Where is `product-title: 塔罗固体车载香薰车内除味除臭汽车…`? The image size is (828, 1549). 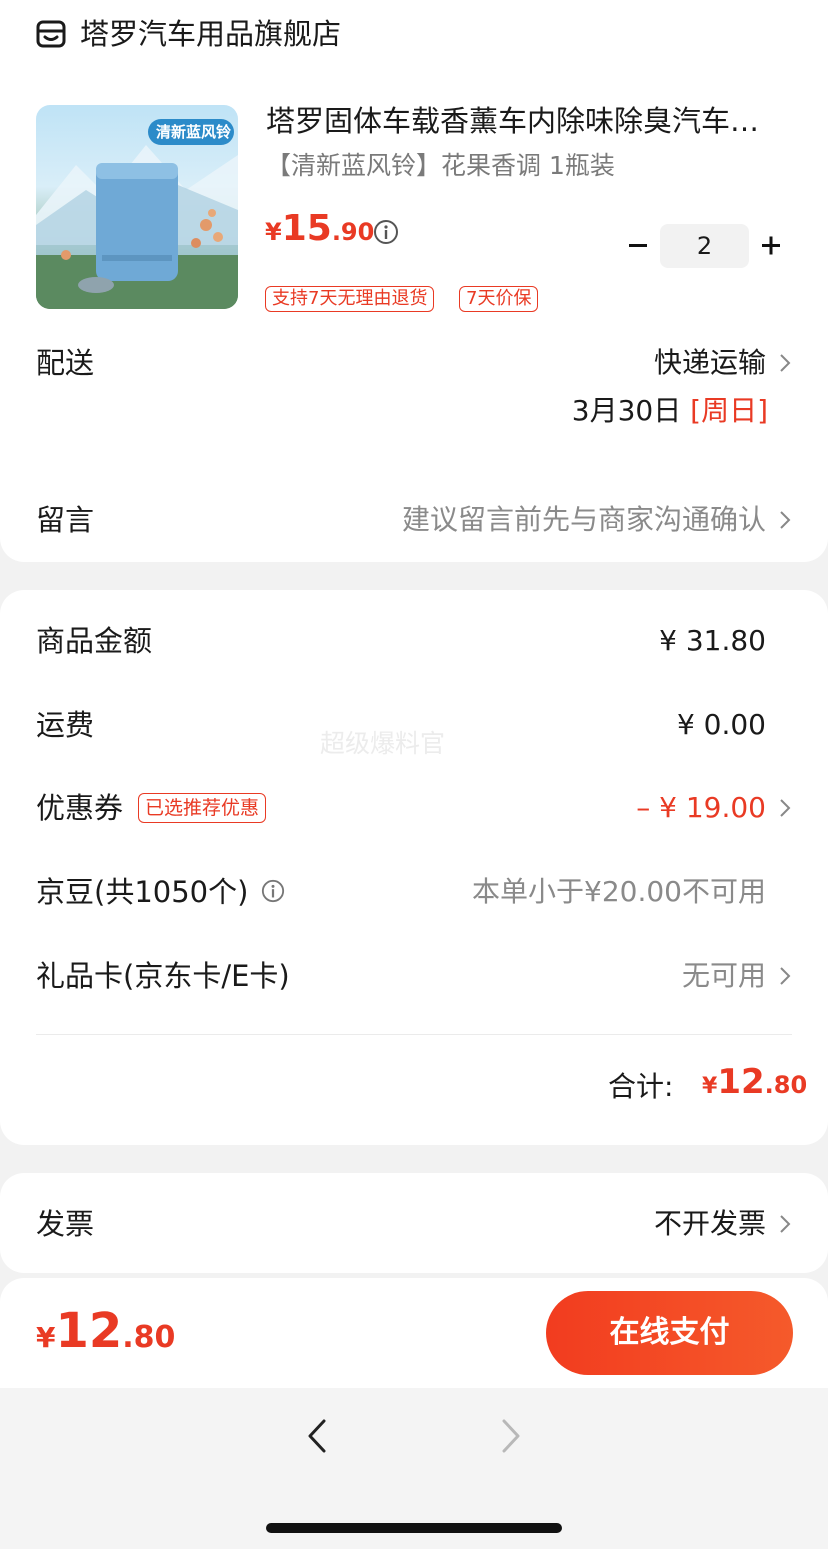
product-title: 塔罗固体车载香薰车内除味除臭汽车… is located at coordinates (531, 121).